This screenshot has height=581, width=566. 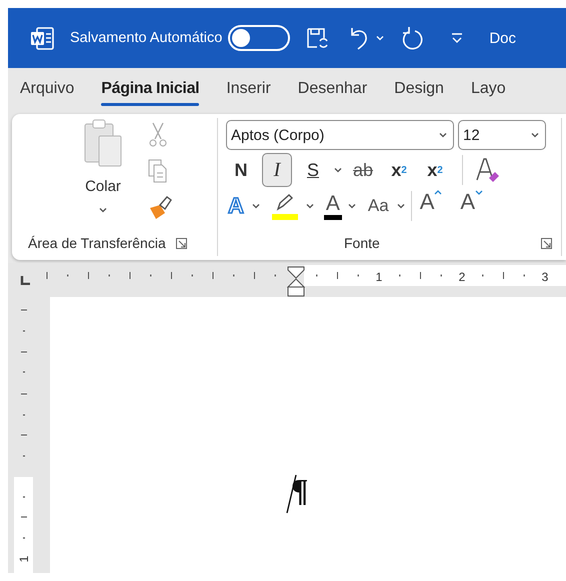 I want to click on word-logo-icon, so click(x=42, y=38).